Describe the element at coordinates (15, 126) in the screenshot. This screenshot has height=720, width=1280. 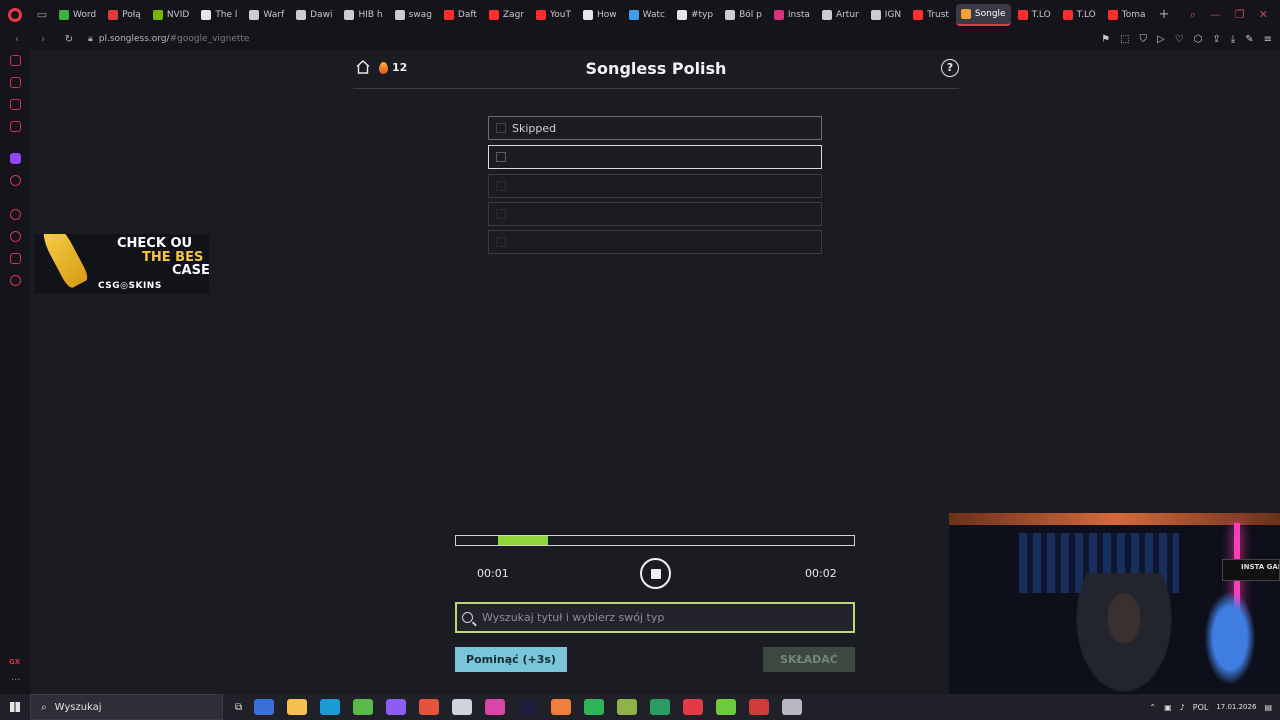
I see `sidebar-player-icon` at that location.